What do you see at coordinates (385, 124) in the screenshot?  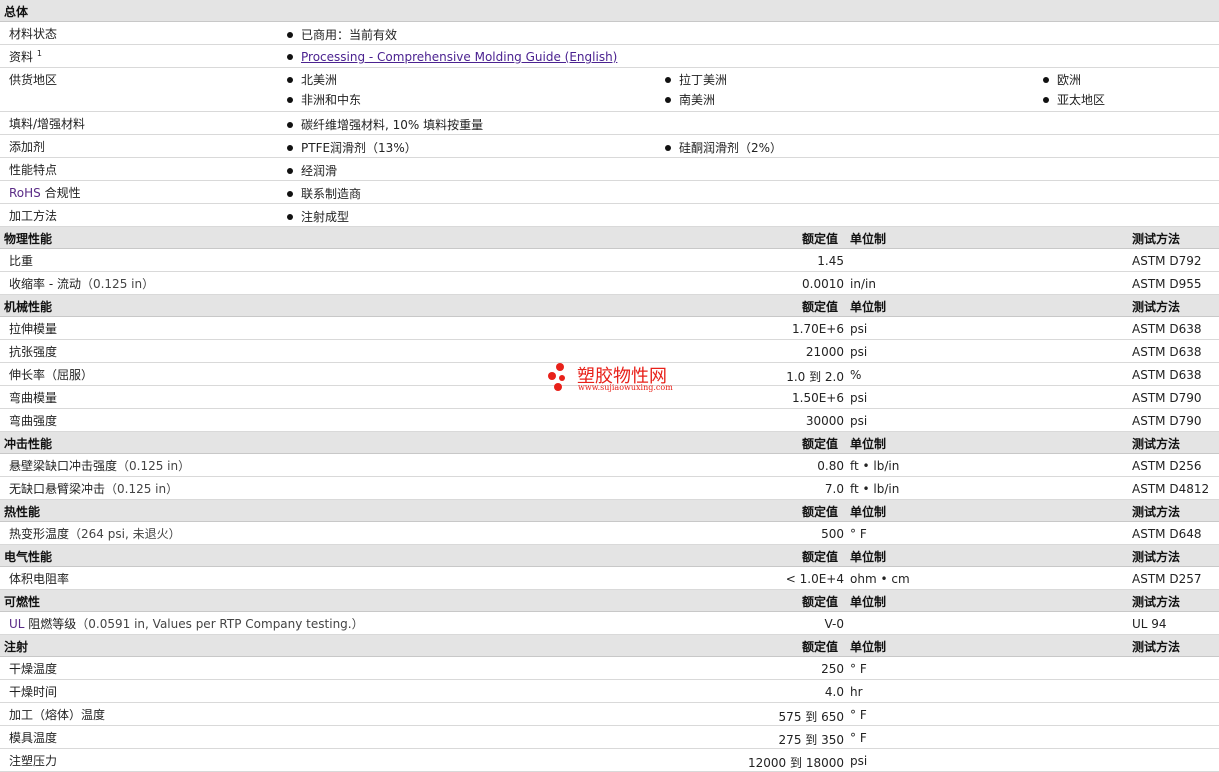 I see `list-item: 碳纤维增强材料, 10% 填料按重量` at bounding box center [385, 124].